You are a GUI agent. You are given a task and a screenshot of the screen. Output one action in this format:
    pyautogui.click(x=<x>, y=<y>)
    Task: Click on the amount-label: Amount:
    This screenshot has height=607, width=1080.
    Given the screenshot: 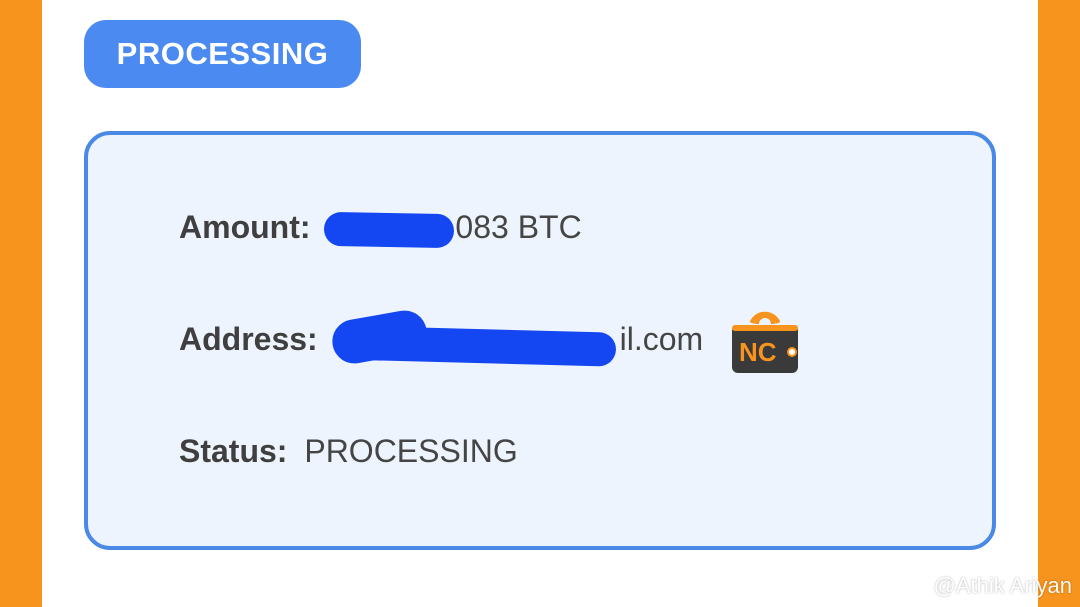 What is the action you would take?
    pyautogui.click(x=245, y=227)
    